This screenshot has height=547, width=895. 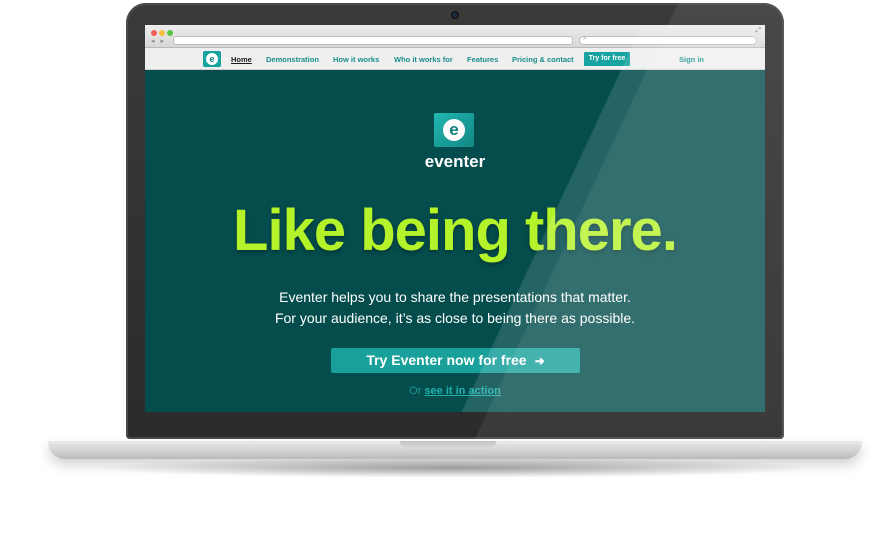 I want to click on hero-logo-letter: e, so click(x=454, y=130).